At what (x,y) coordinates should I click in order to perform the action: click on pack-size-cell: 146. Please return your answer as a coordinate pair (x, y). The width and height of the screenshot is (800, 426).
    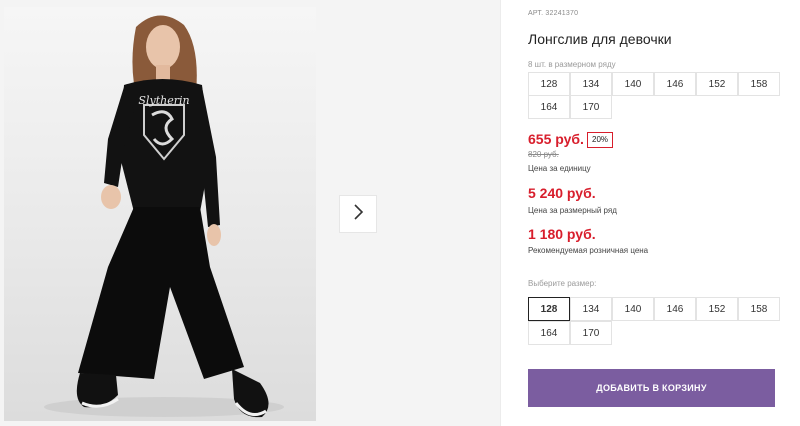
    Looking at the image, I should click on (675, 84).